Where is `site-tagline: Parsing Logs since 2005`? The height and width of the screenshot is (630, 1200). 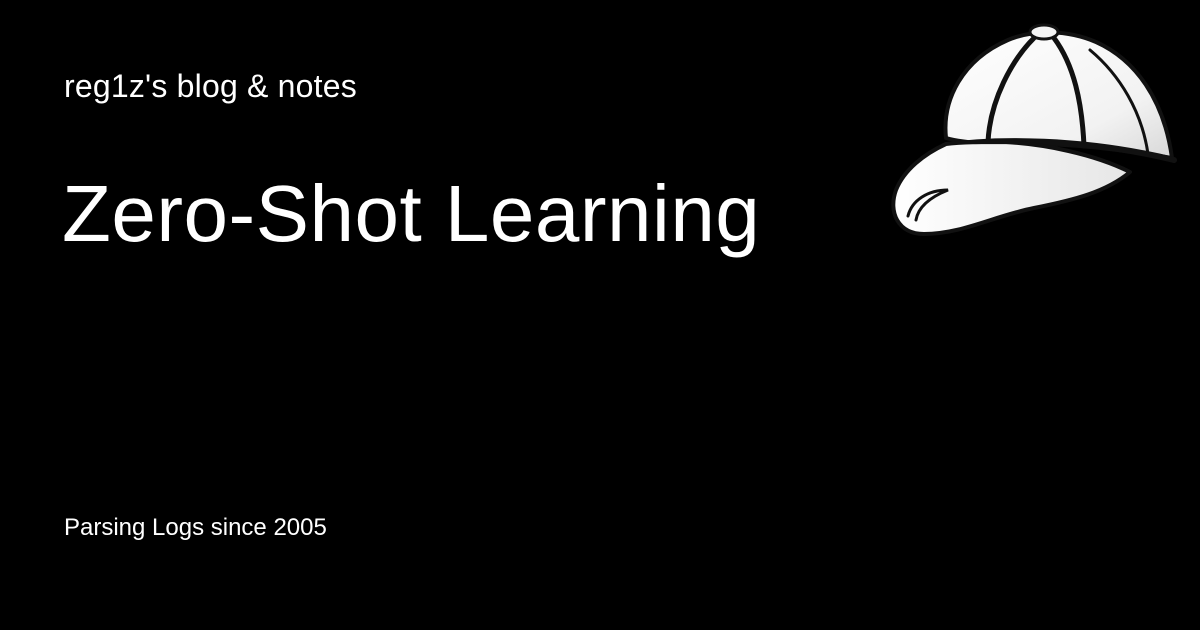 site-tagline: Parsing Logs since 2005 is located at coordinates (195, 527).